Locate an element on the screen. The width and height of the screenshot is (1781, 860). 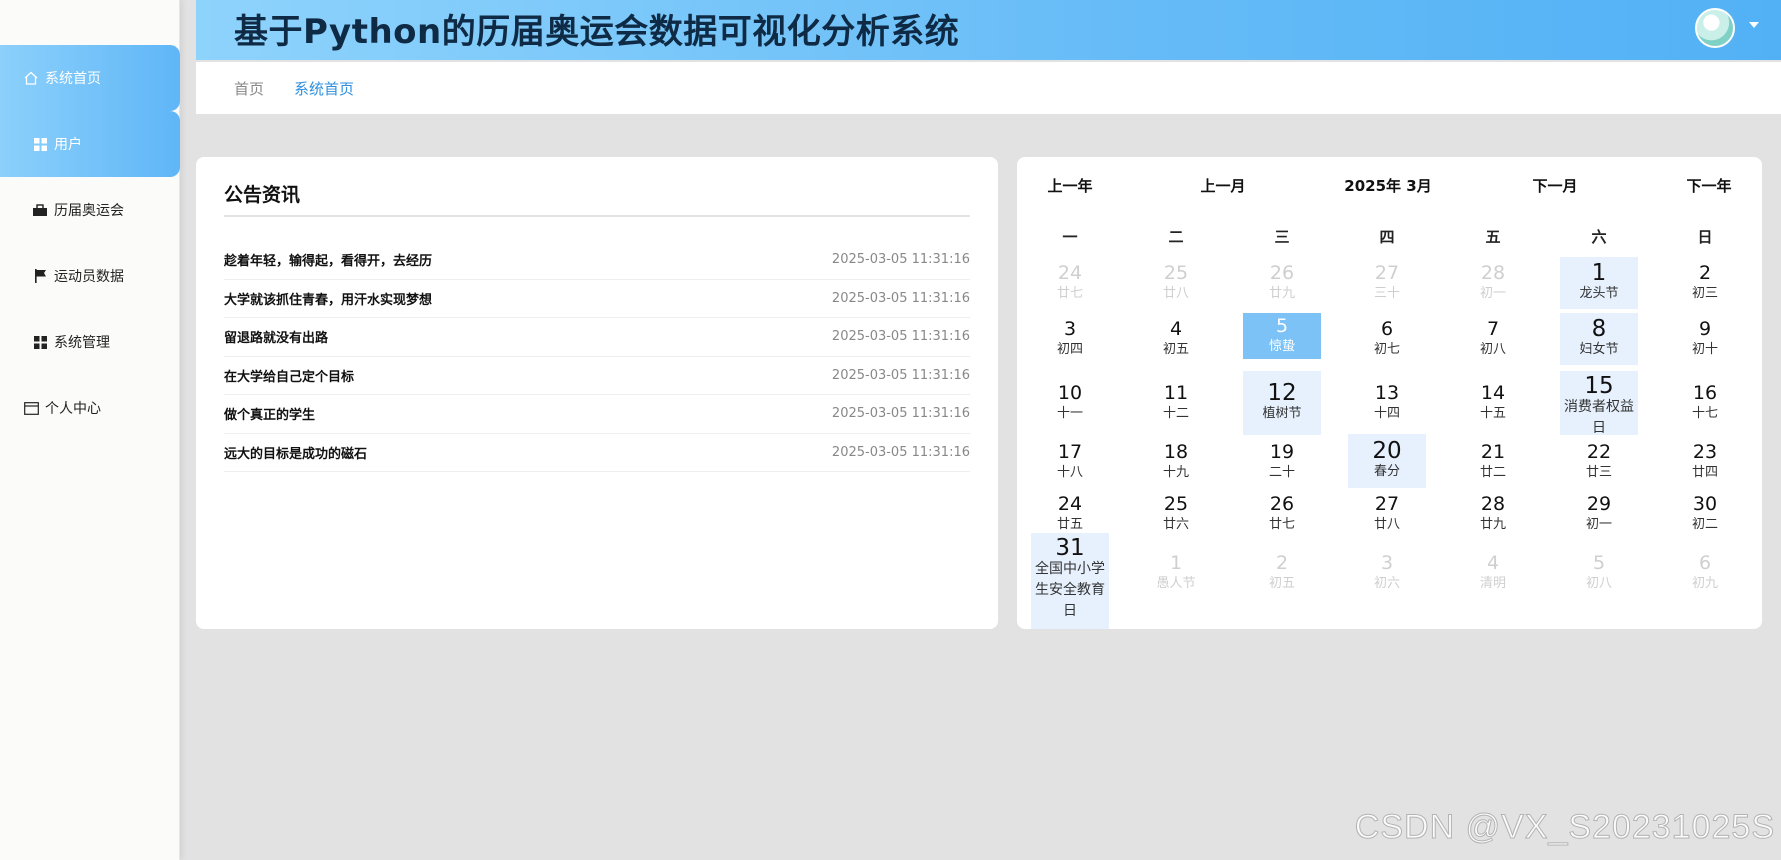
chevron-down-icon is located at coordinates (1754, 25).